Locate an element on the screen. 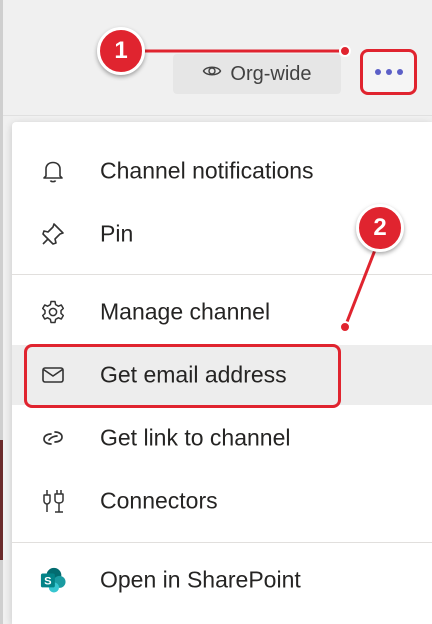 Image resolution: width=432 pixels, height=624 pixels. menu-item-label: Channel notifications is located at coordinates (207, 170).